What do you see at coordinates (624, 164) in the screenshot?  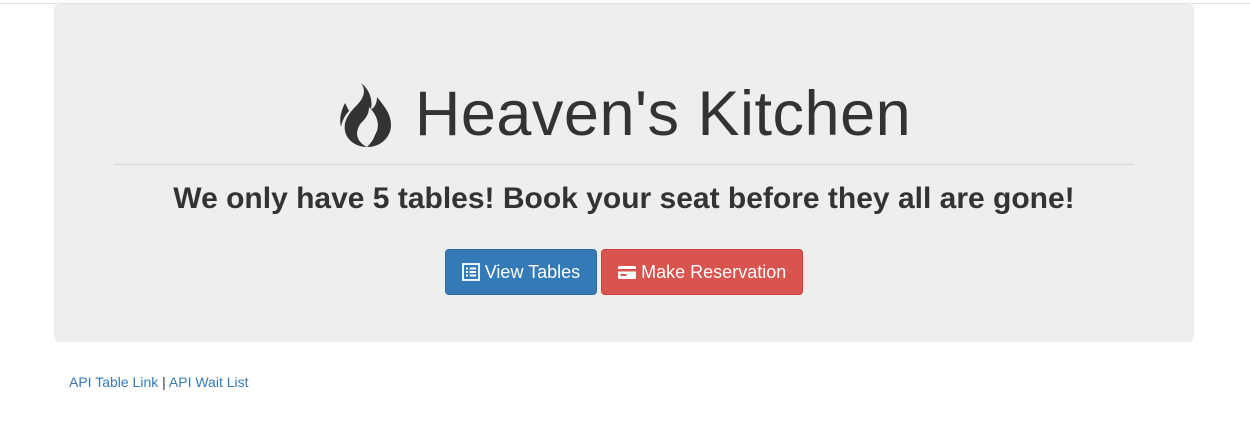 I see `divider` at bounding box center [624, 164].